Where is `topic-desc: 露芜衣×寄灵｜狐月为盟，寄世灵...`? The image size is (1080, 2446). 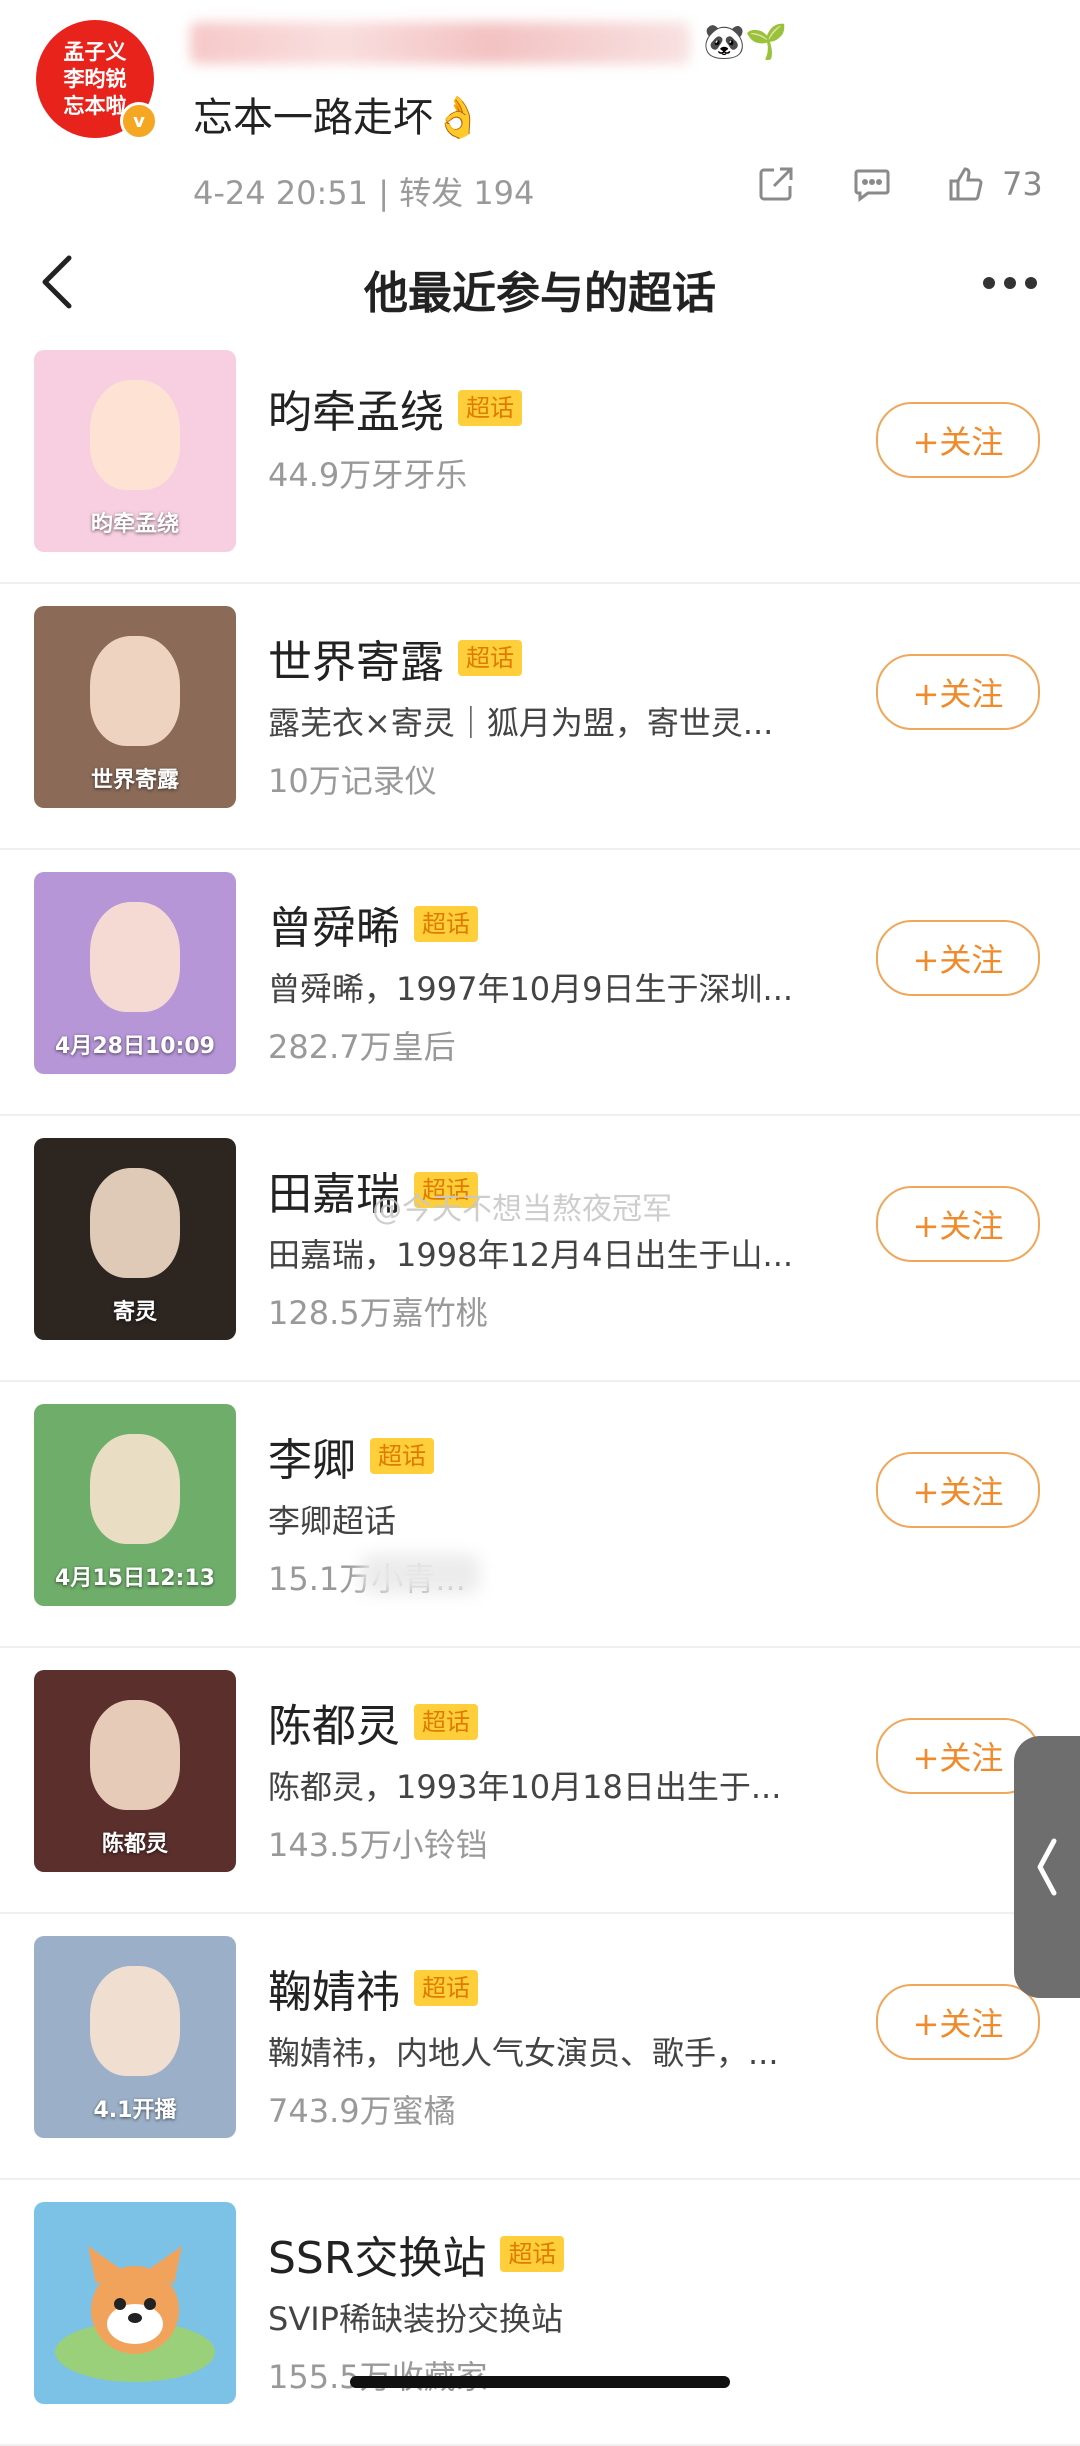 topic-desc: 露芜衣×寄灵｜狐月为盟，寄世灵... is located at coordinates (521, 723).